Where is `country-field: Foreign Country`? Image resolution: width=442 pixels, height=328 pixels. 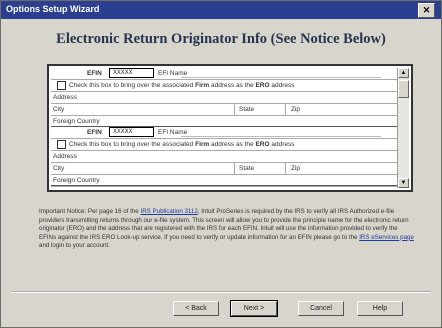 country-field: Foreign Country is located at coordinates (225, 181).